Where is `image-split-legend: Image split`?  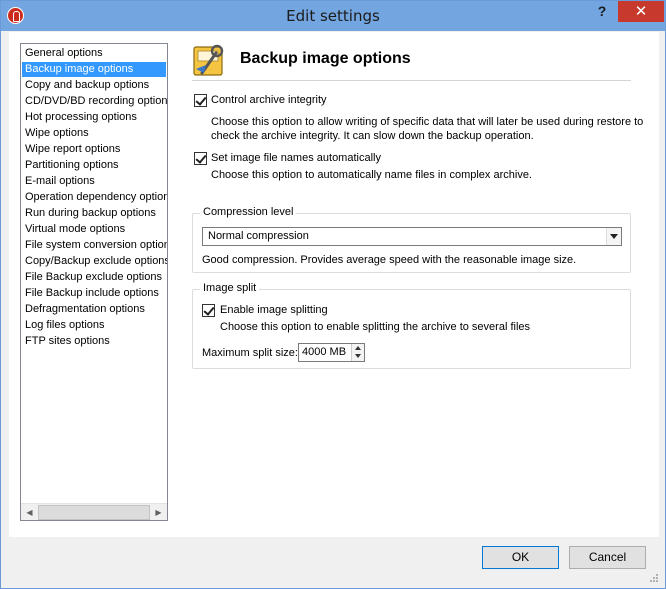 image-split-legend: Image split is located at coordinates (230, 288).